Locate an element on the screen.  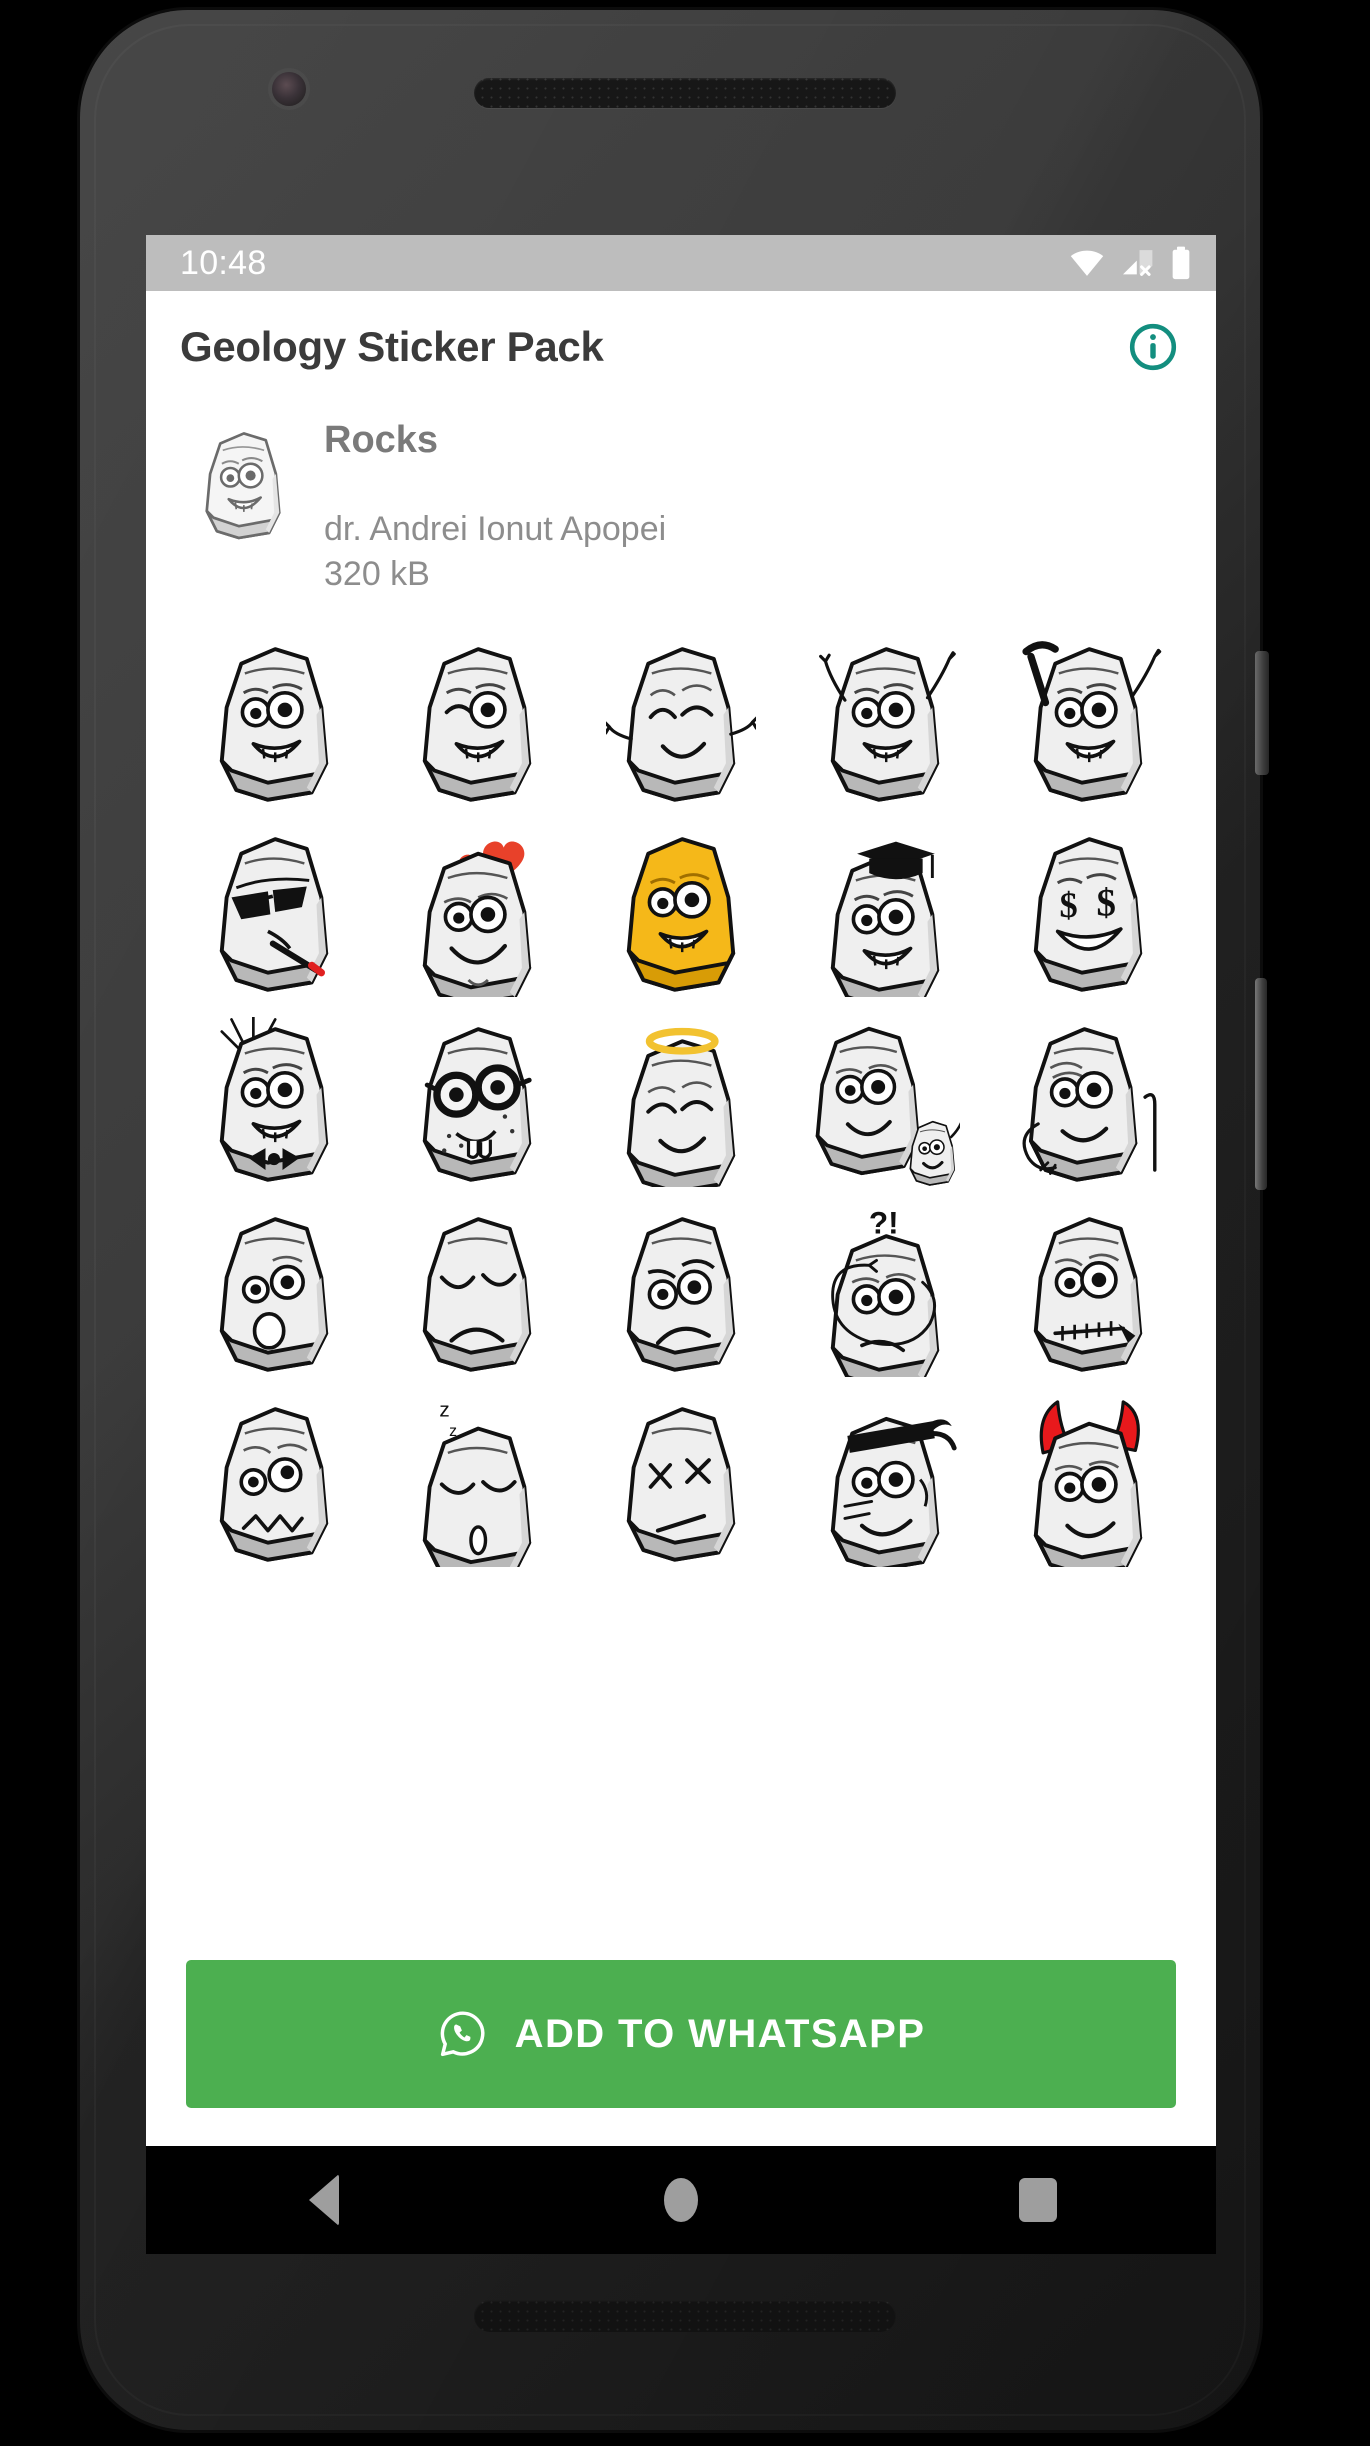
pack-name: Rocks is located at coordinates (381, 440).